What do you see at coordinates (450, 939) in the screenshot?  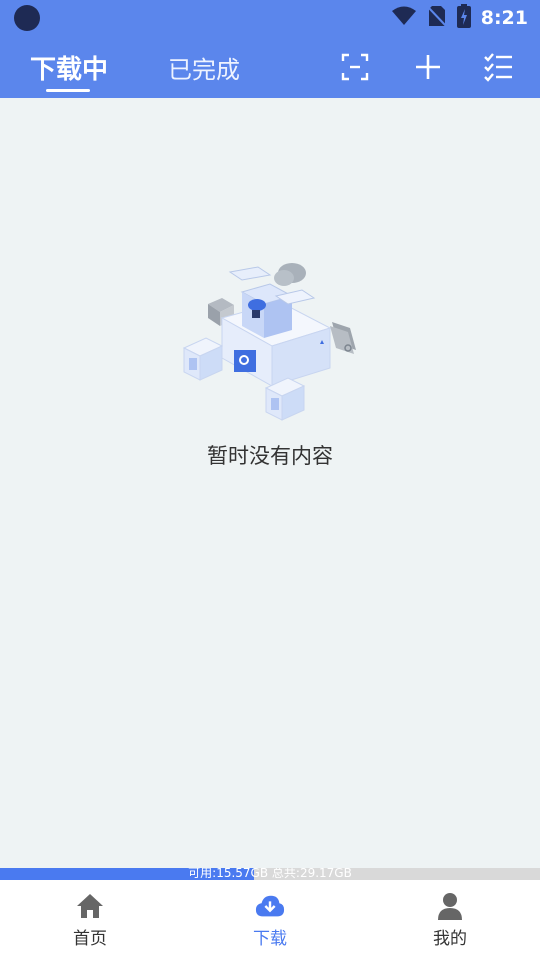 I see `nav-label-profile: 我的` at bounding box center [450, 939].